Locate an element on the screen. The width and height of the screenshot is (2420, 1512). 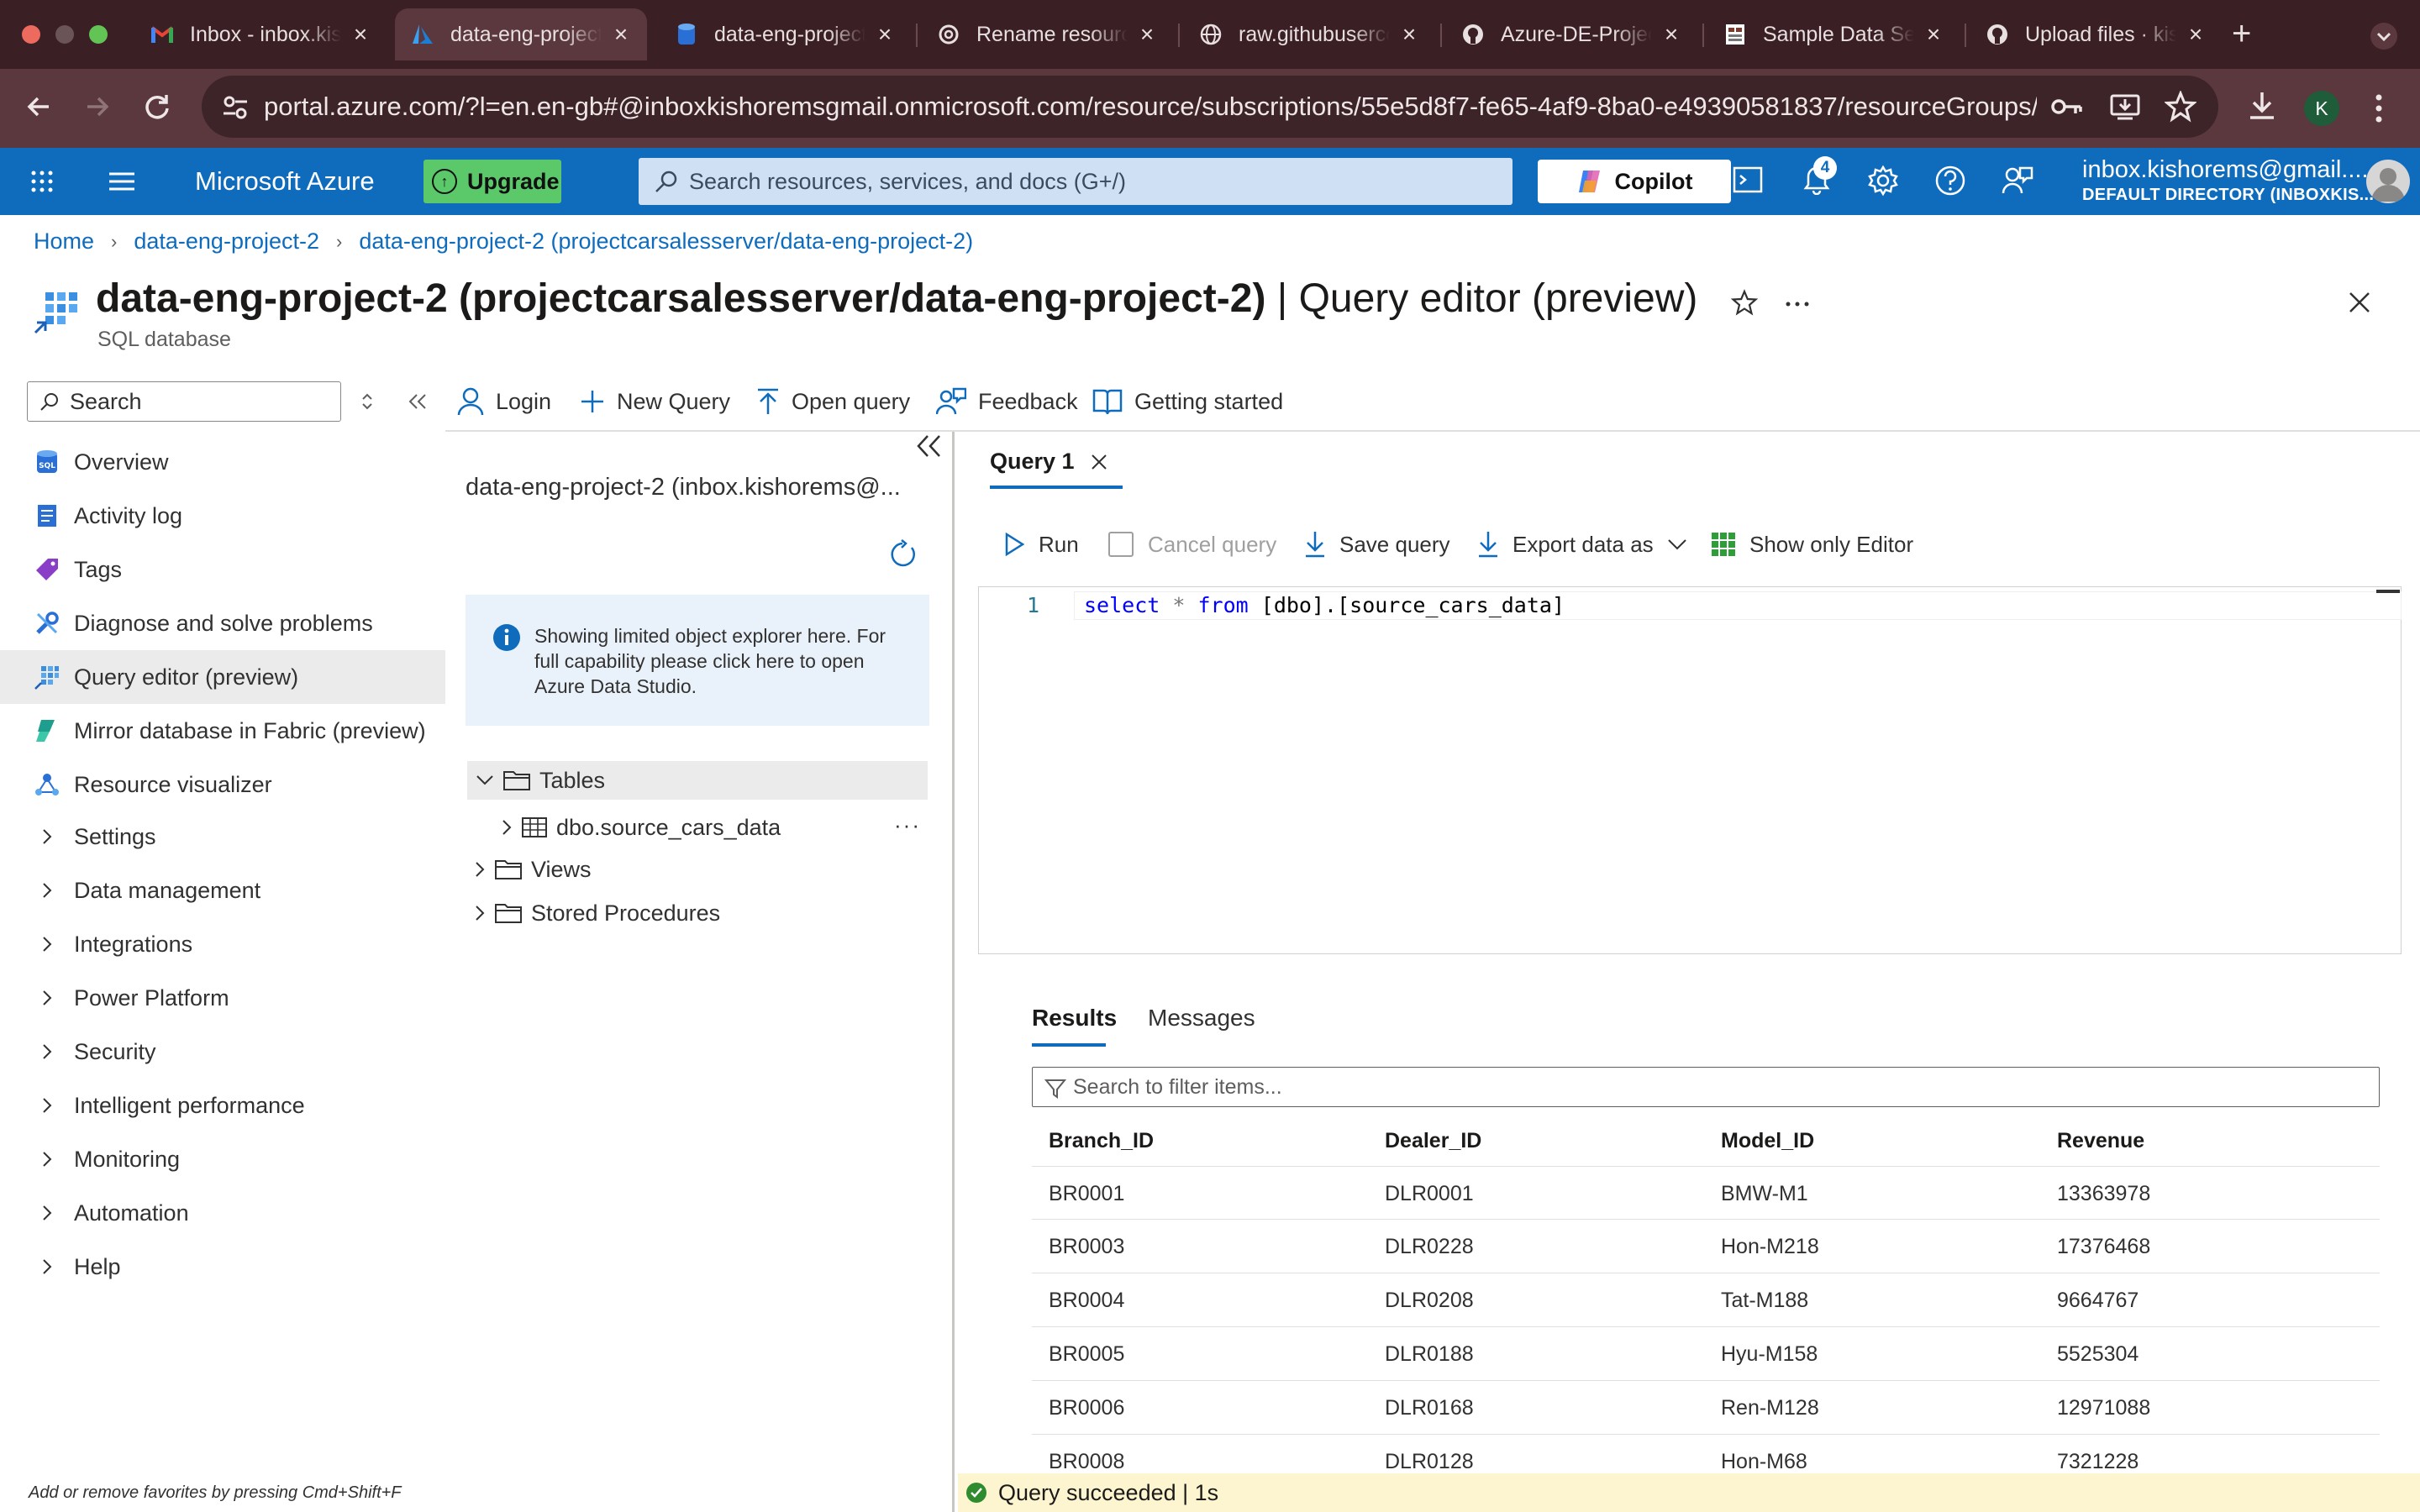
bookmark-star-icon is located at coordinates (2180, 107).